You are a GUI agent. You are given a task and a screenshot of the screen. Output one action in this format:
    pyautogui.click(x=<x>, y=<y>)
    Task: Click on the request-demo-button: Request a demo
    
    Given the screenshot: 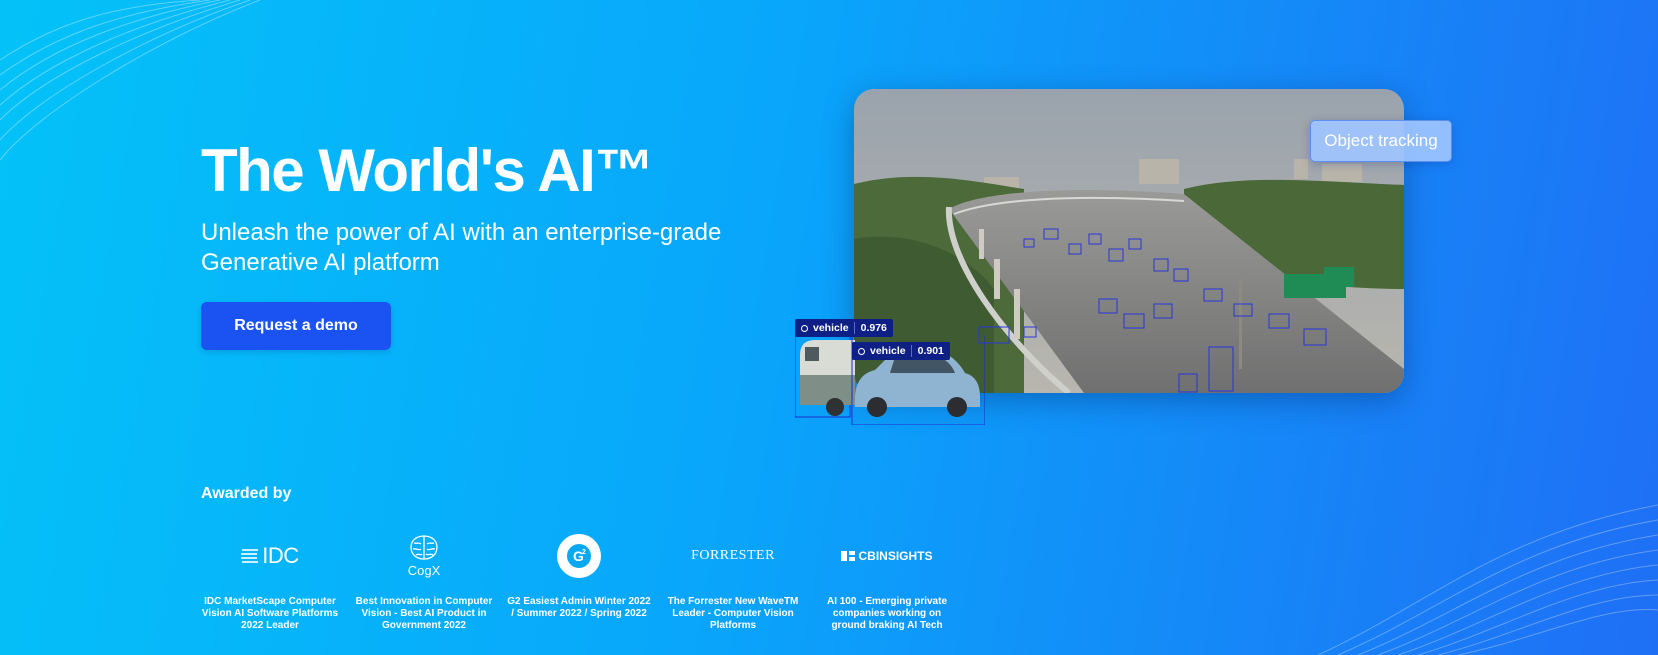 What is the action you would take?
    pyautogui.click(x=296, y=326)
    